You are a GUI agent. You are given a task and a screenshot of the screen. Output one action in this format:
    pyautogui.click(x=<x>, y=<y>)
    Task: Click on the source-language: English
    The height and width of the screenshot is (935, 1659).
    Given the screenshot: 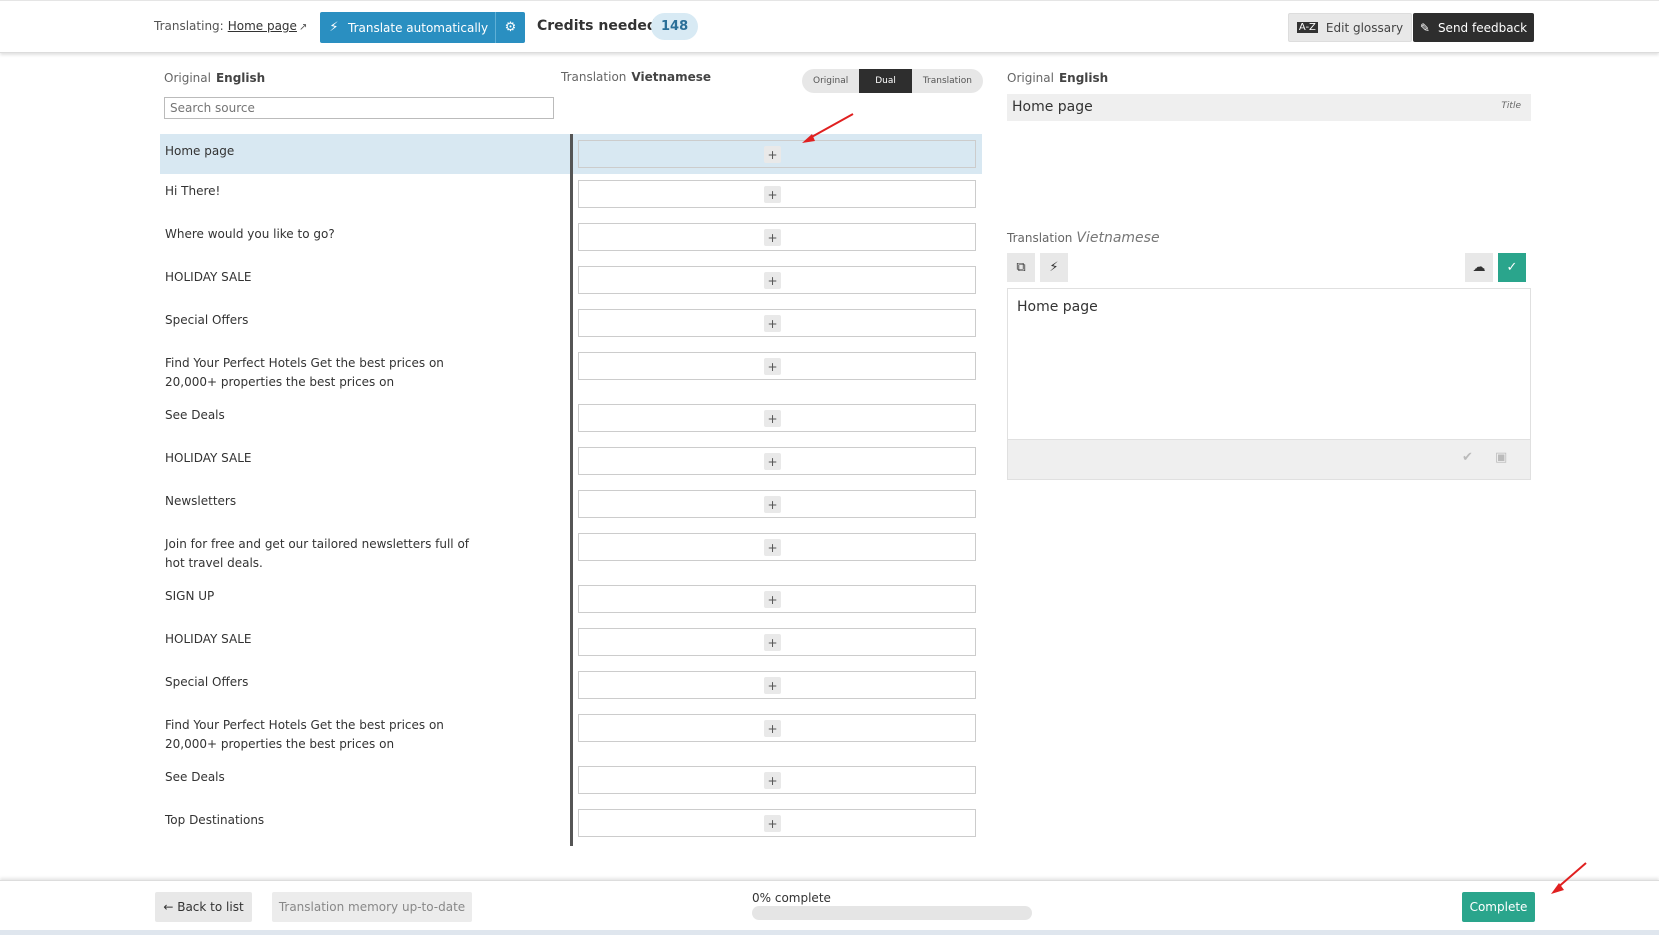 What is the action you would take?
    pyautogui.click(x=240, y=78)
    